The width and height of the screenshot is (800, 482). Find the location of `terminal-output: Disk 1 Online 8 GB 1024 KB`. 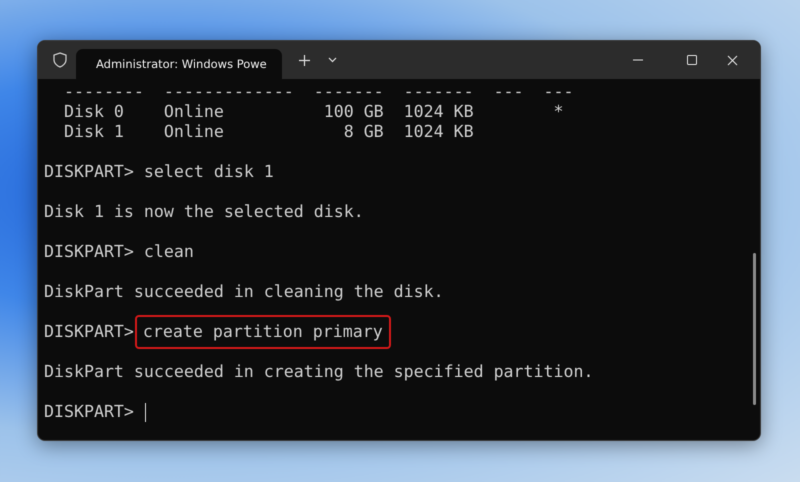

terminal-output: Disk 1 Online 8 GB 1024 KB is located at coordinates (268, 132).